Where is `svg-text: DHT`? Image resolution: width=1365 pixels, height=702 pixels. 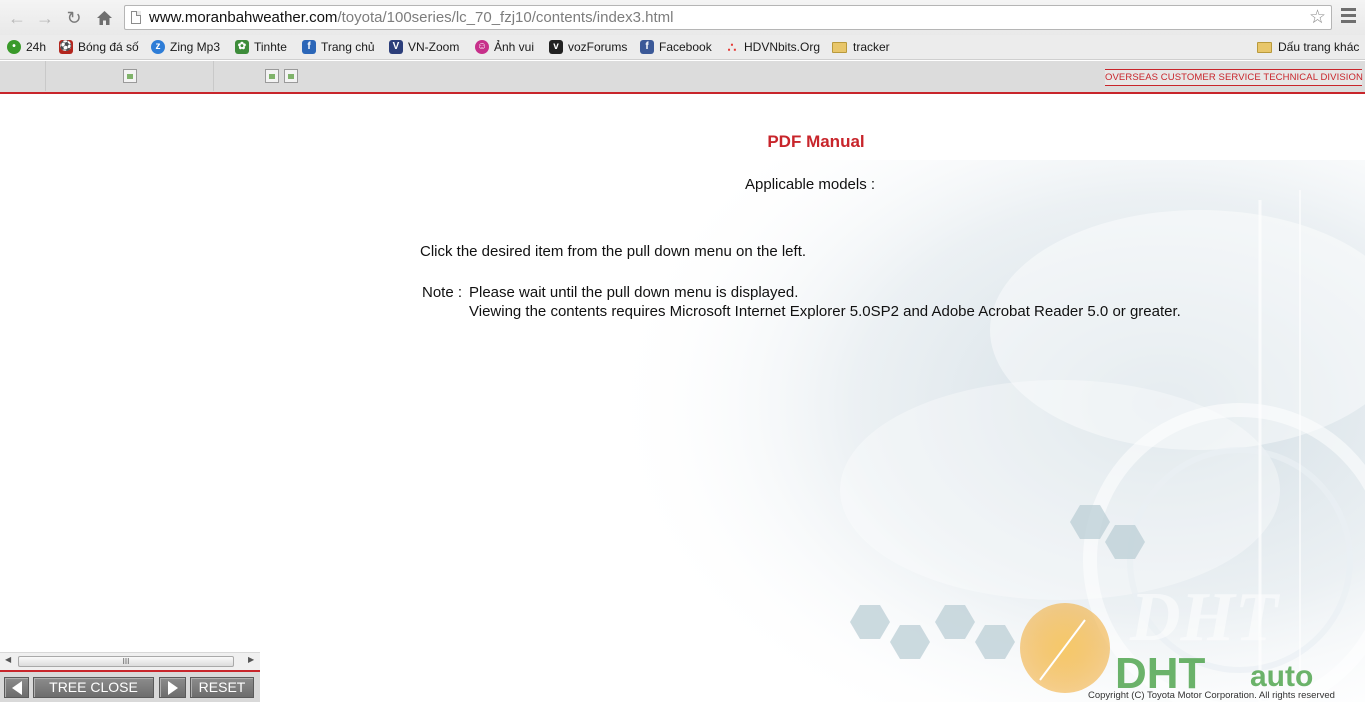
svg-text: DHT is located at coordinates (1205, 617).